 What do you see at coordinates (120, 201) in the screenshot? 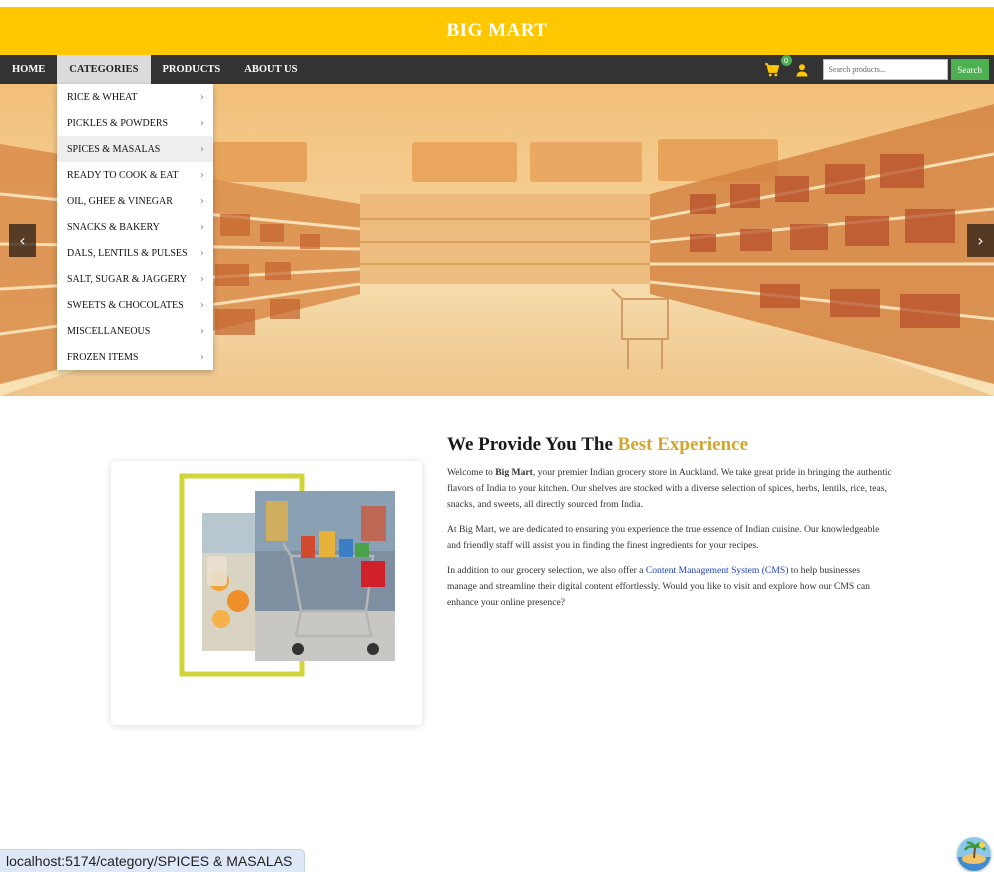
I see `category-label: OIL, GHEE & VINEGAR` at bounding box center [120, 201].